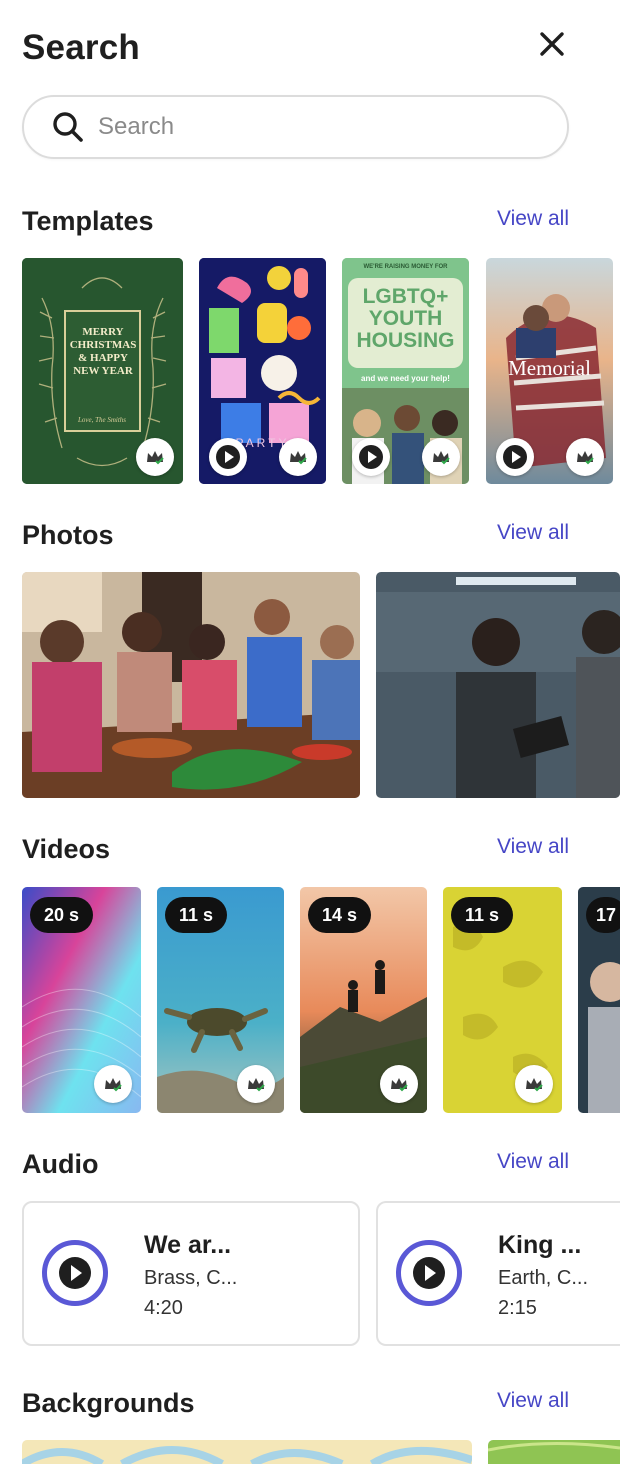  Describe the element at coordinates (103, 351) in the screenshot. I see `christmas-card-text: MERRY CHRISTMAS & HAPPY NEW YEAR` at that location.